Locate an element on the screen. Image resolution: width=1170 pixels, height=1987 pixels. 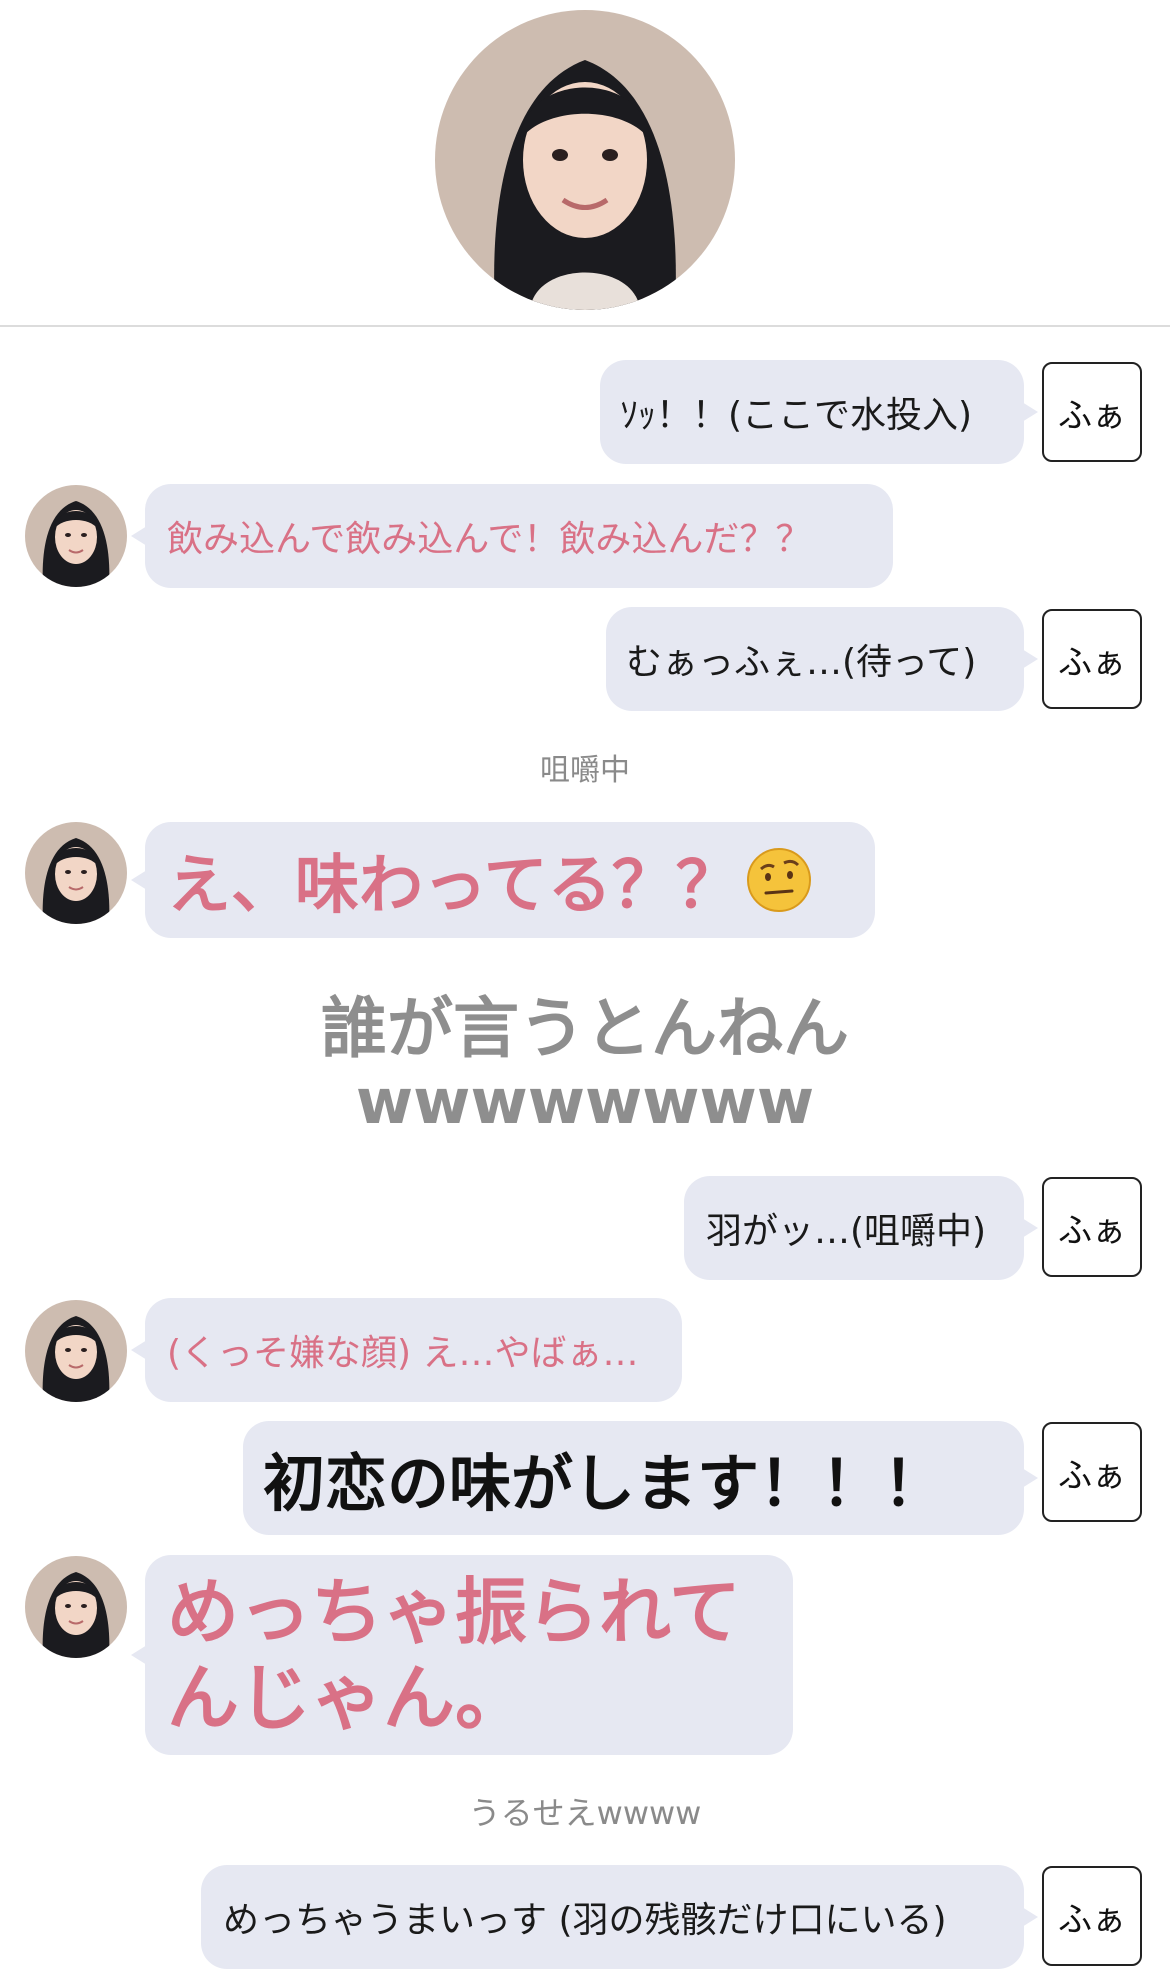
profile-avatar is located at coordinates (585, 160).